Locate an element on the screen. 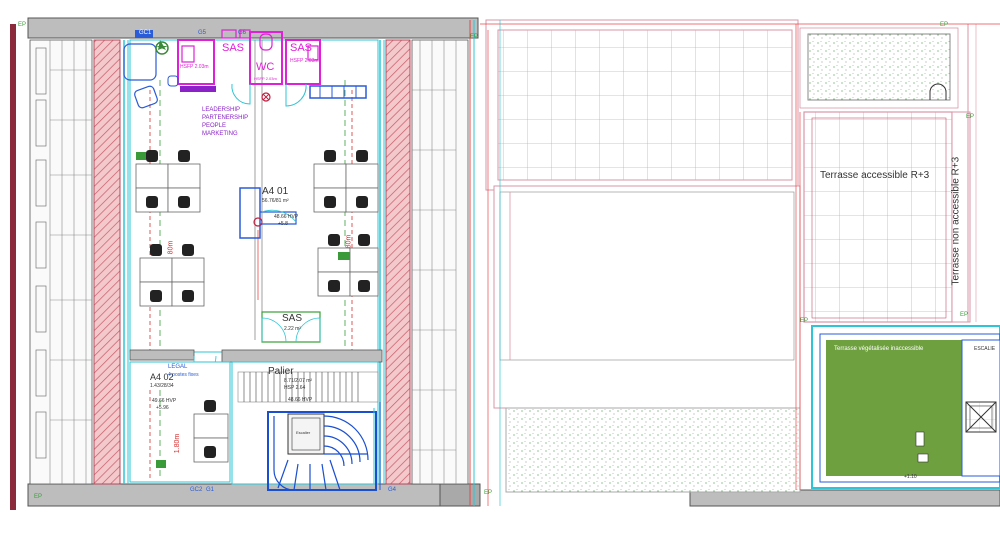  room-wc-label: WC is located at coordinates (265, 67).